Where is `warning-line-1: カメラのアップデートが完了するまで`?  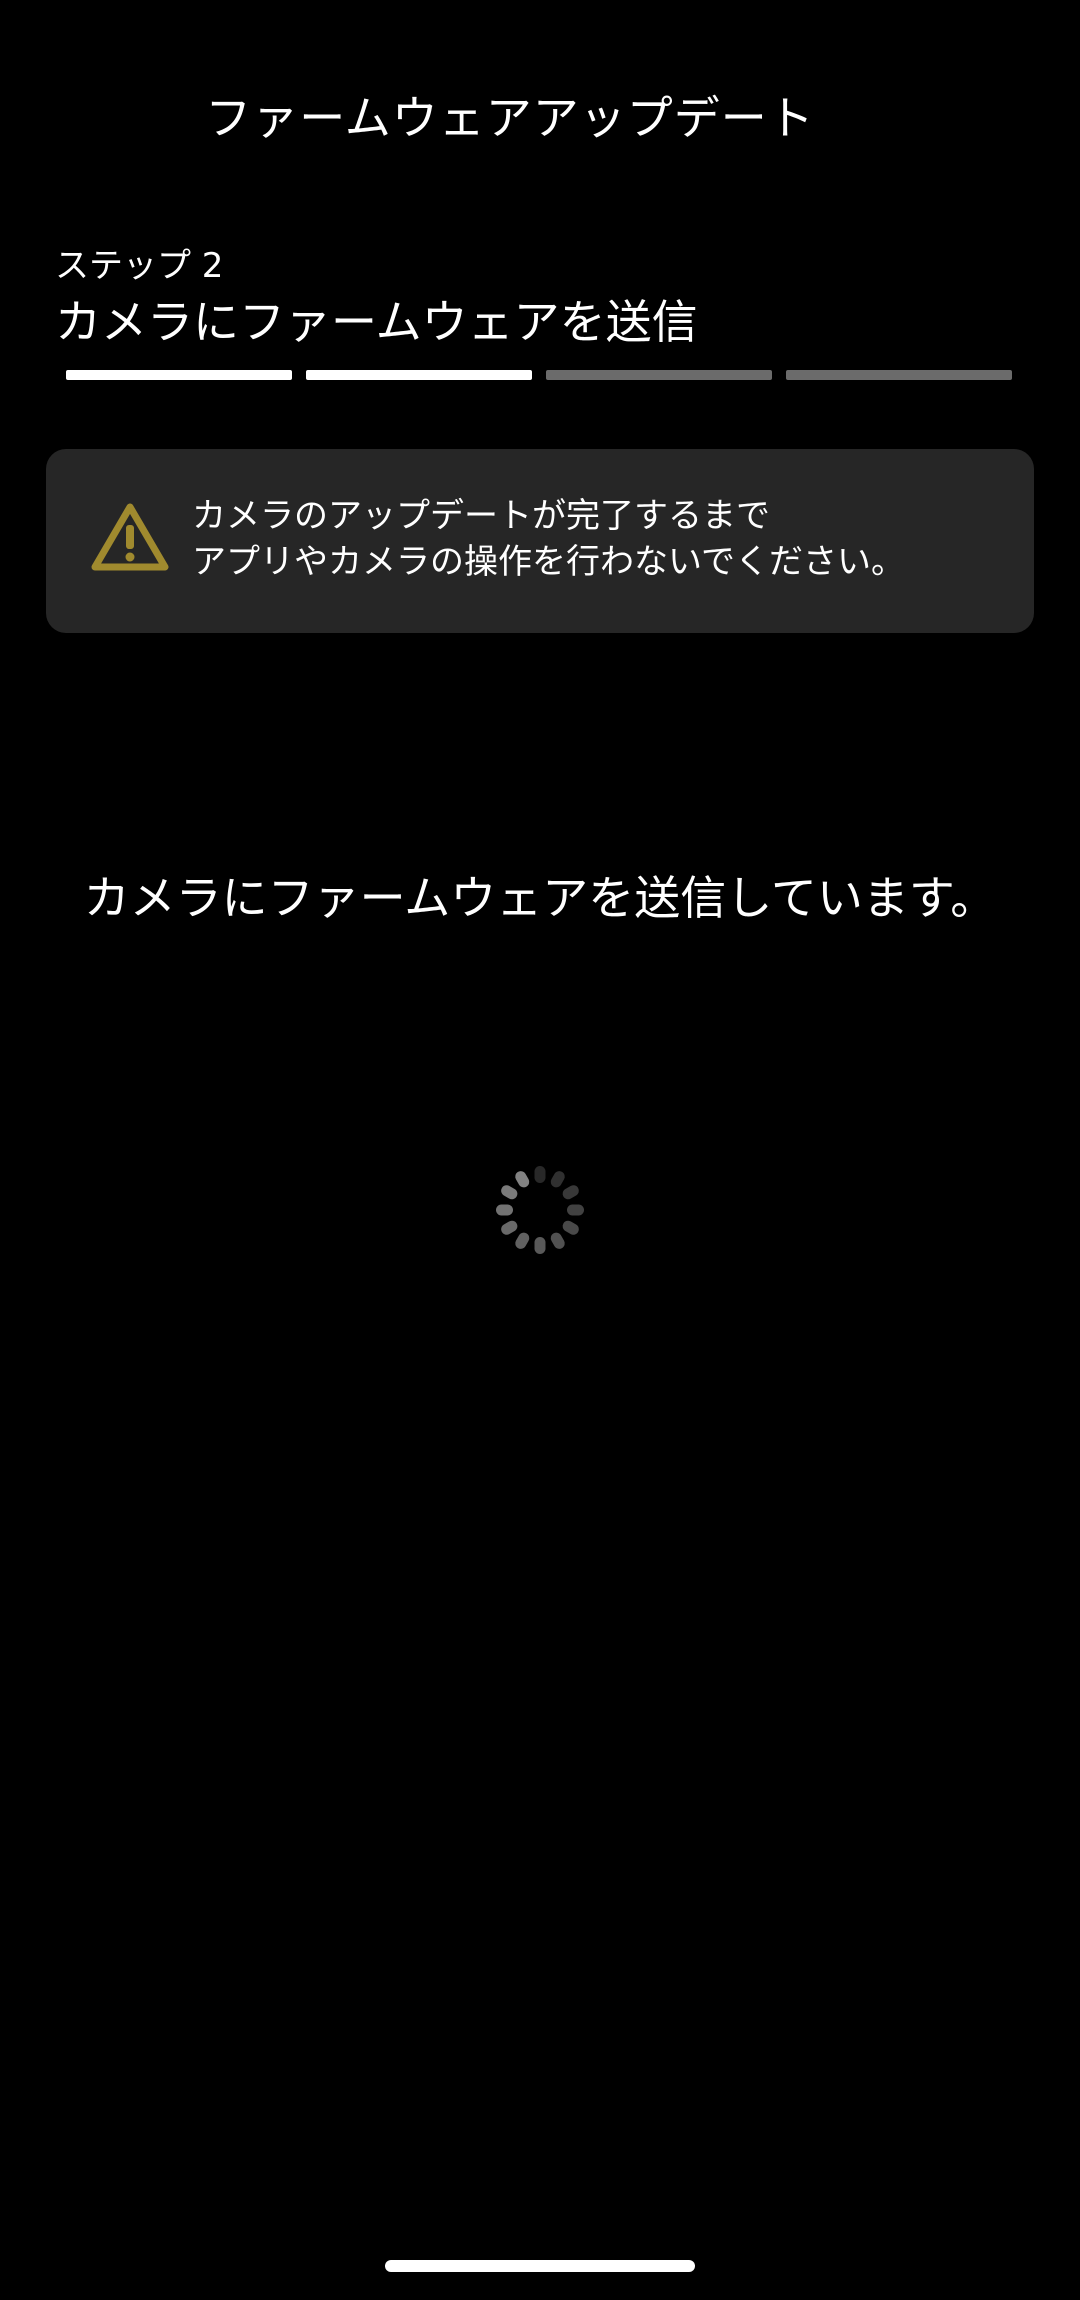
warning-line-1: カメラのアップデートが完了するまで is located at coordinates (481, 516).